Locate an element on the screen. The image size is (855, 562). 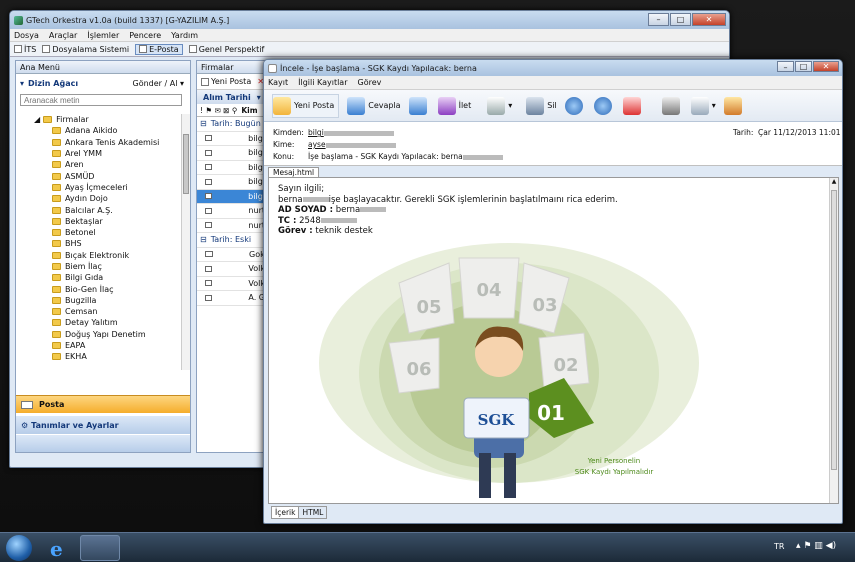
tray-icons: ▴ ⚑ ▥ ◀) is located at coordinates (816, 546).